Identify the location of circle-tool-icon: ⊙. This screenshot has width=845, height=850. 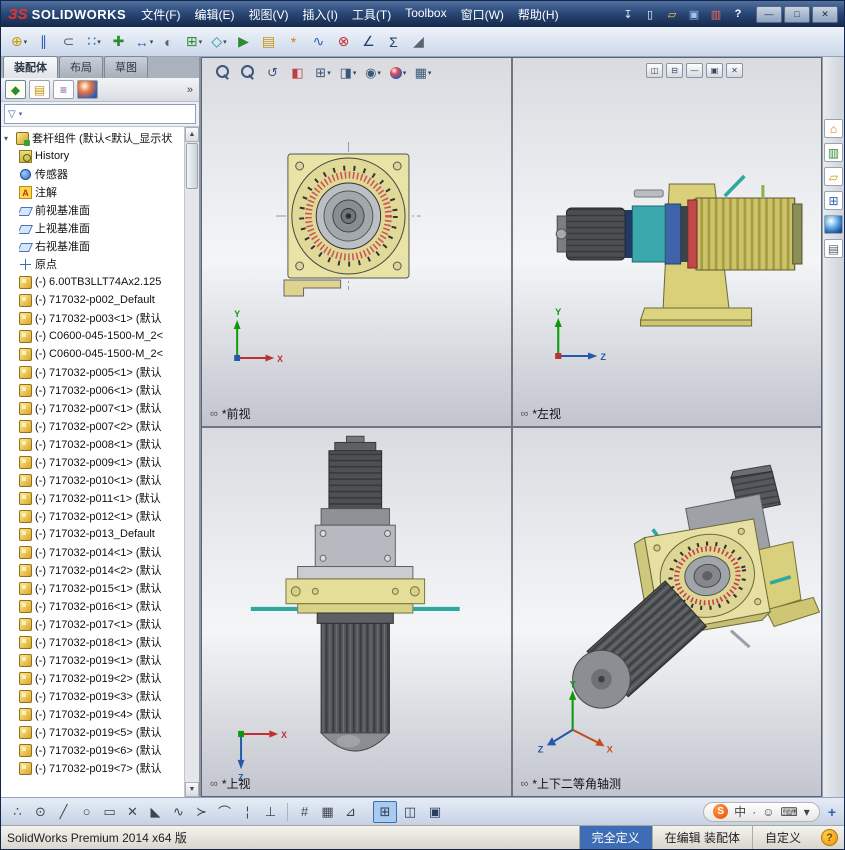
(40, 812).